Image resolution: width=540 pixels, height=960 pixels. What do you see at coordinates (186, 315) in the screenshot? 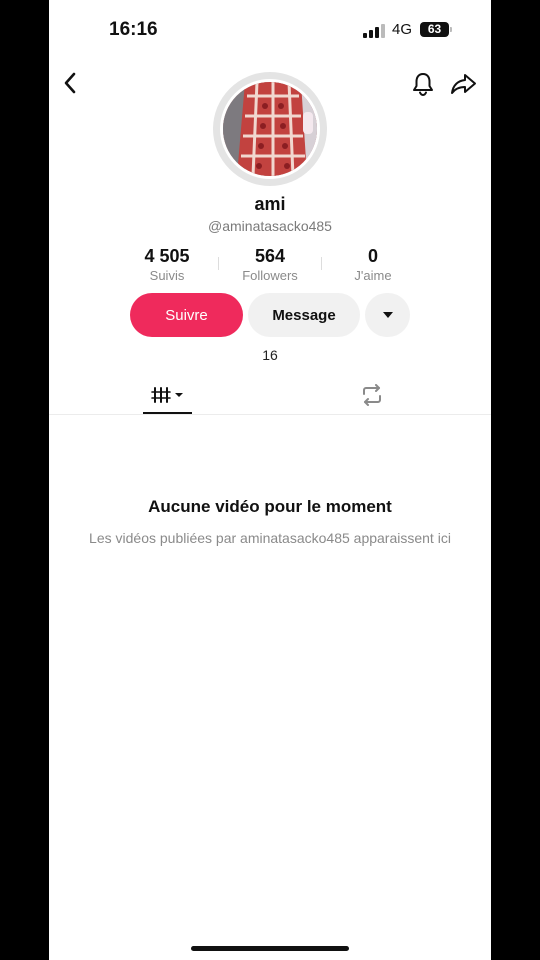
I see `follow-button: Suivre` at bounding box center [186, 315].